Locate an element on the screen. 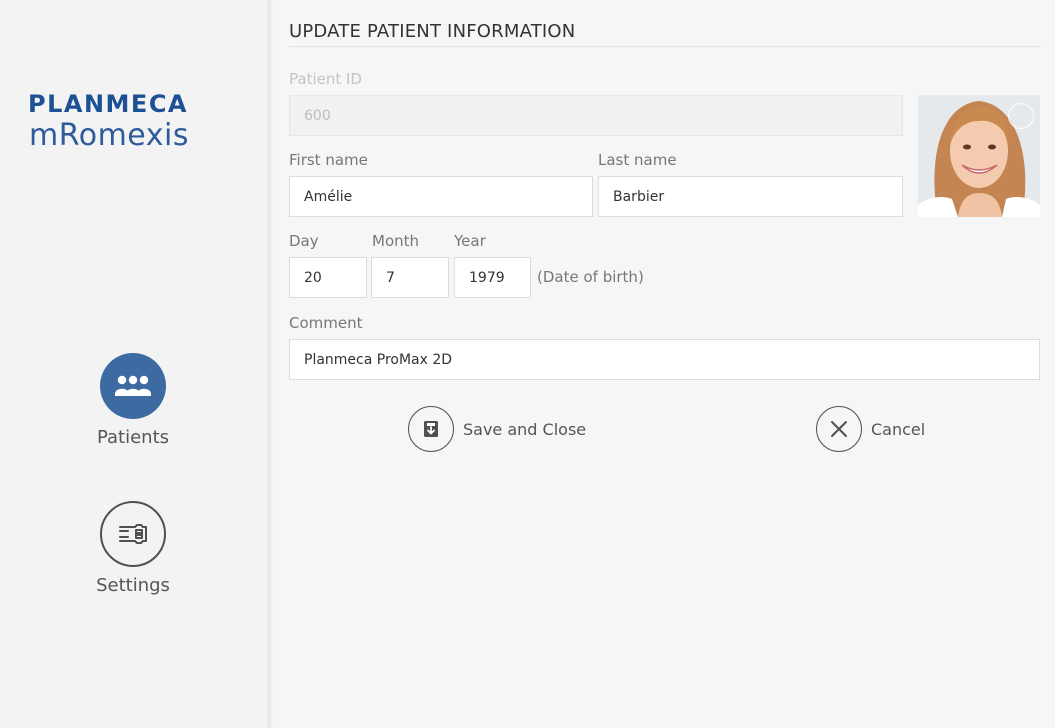  cancel-label: Cancel is located at coordinates (898, 429).